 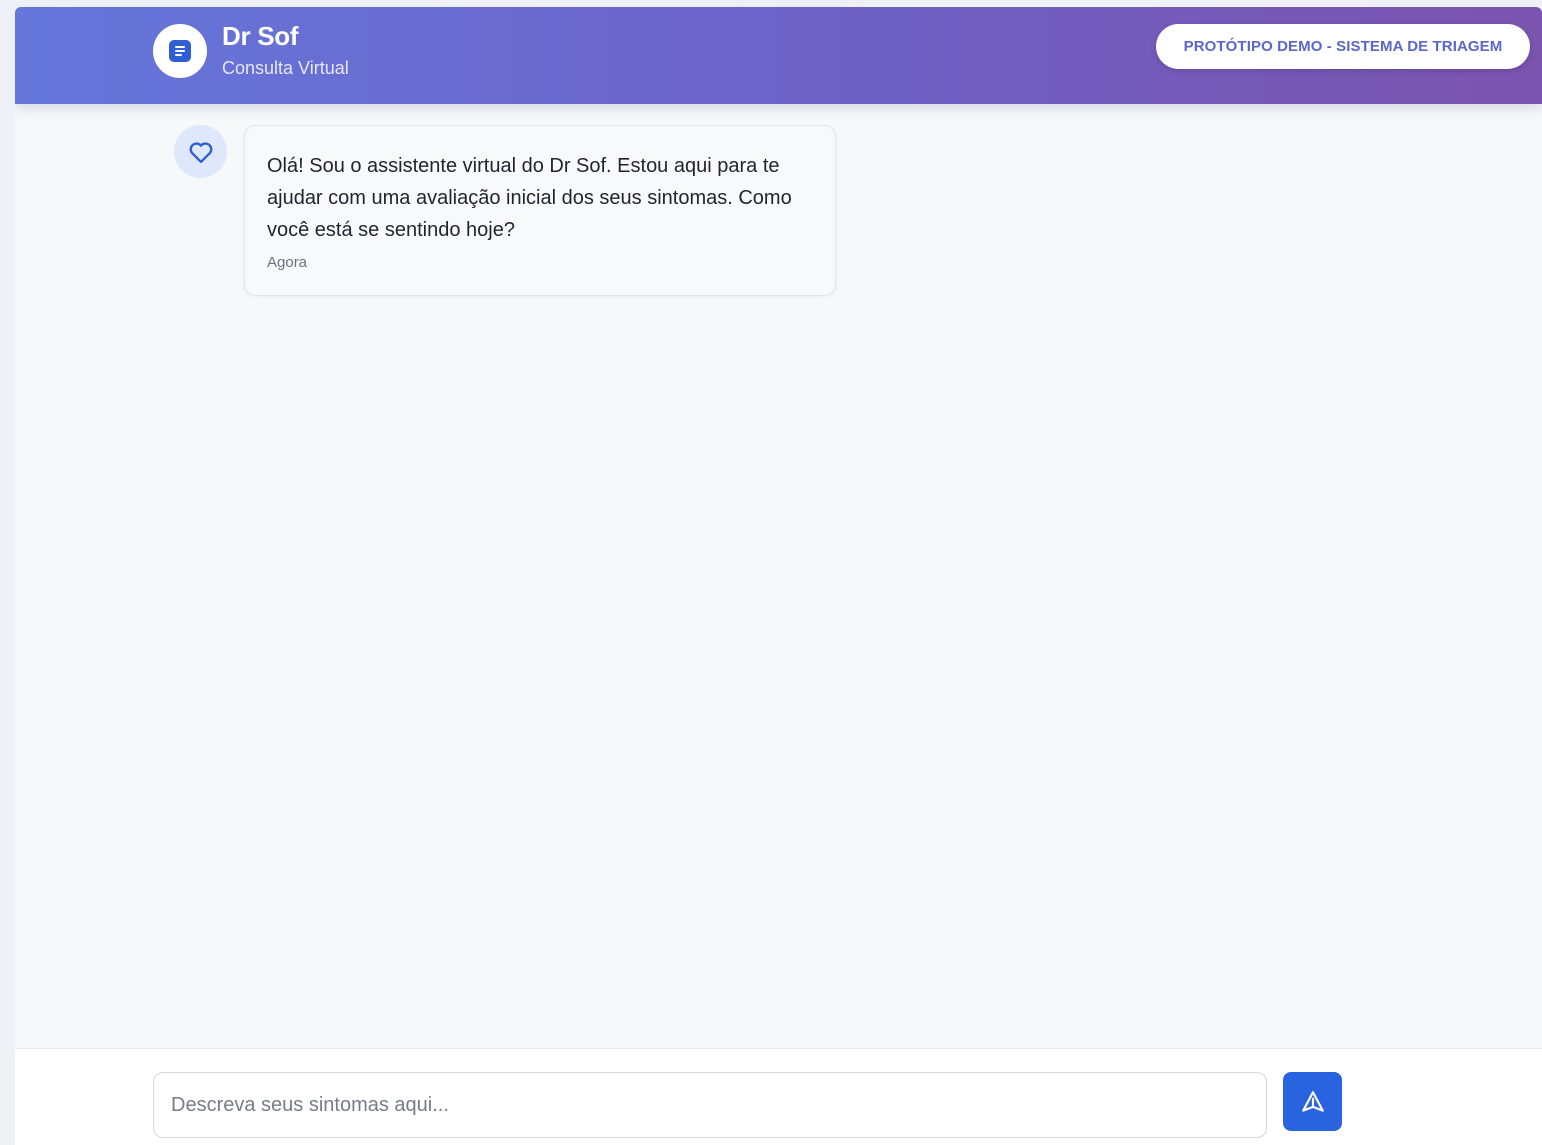 What do you see at coordinates (260, 36) in the screenshot?
I see `app-title: Dr Sof` at bounding box center [260, 36].